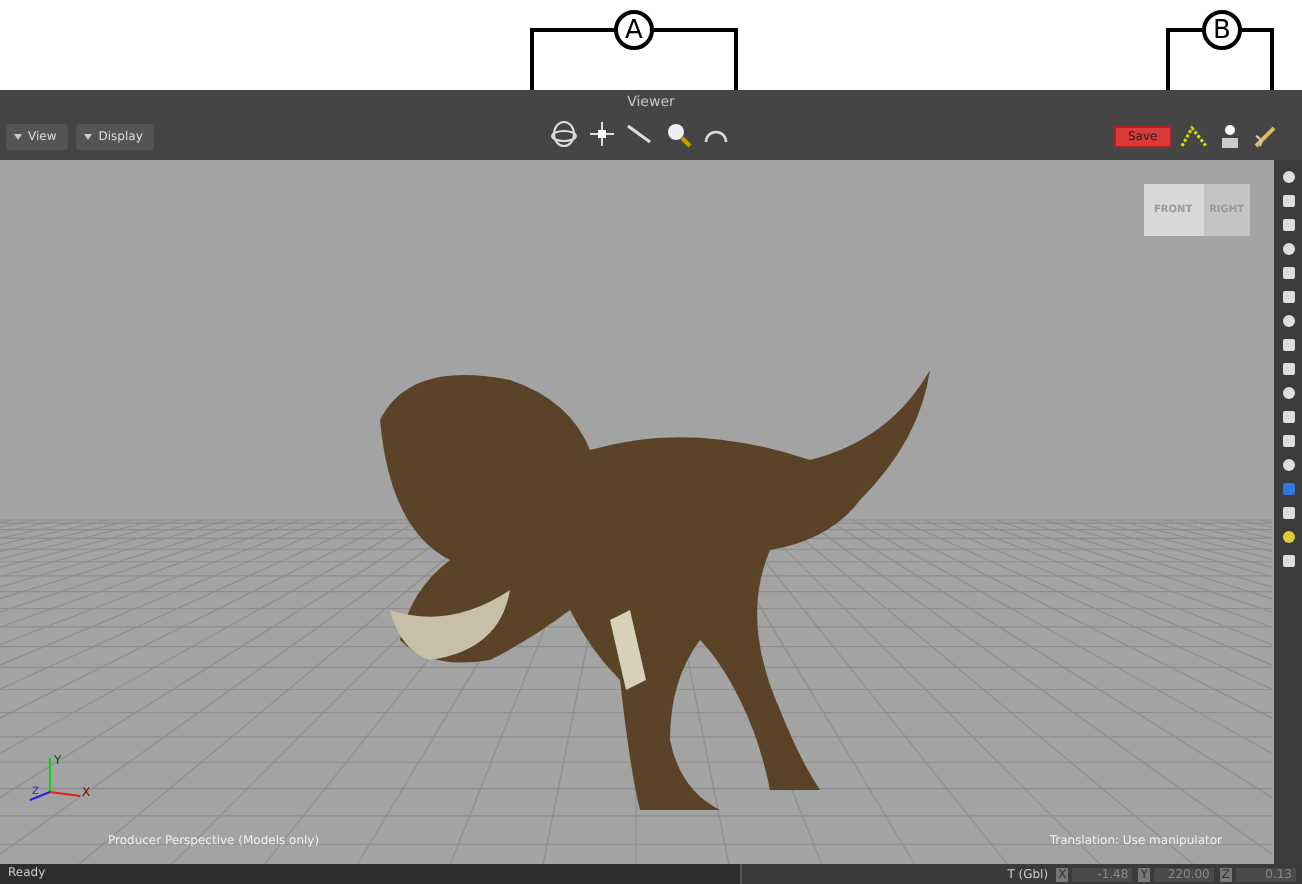 This screenshot has width=1302, height=884. What do you see at coordinates (678, 134) in the screenshot?
I see `zoom-icon` at bounding box center [678, 134].